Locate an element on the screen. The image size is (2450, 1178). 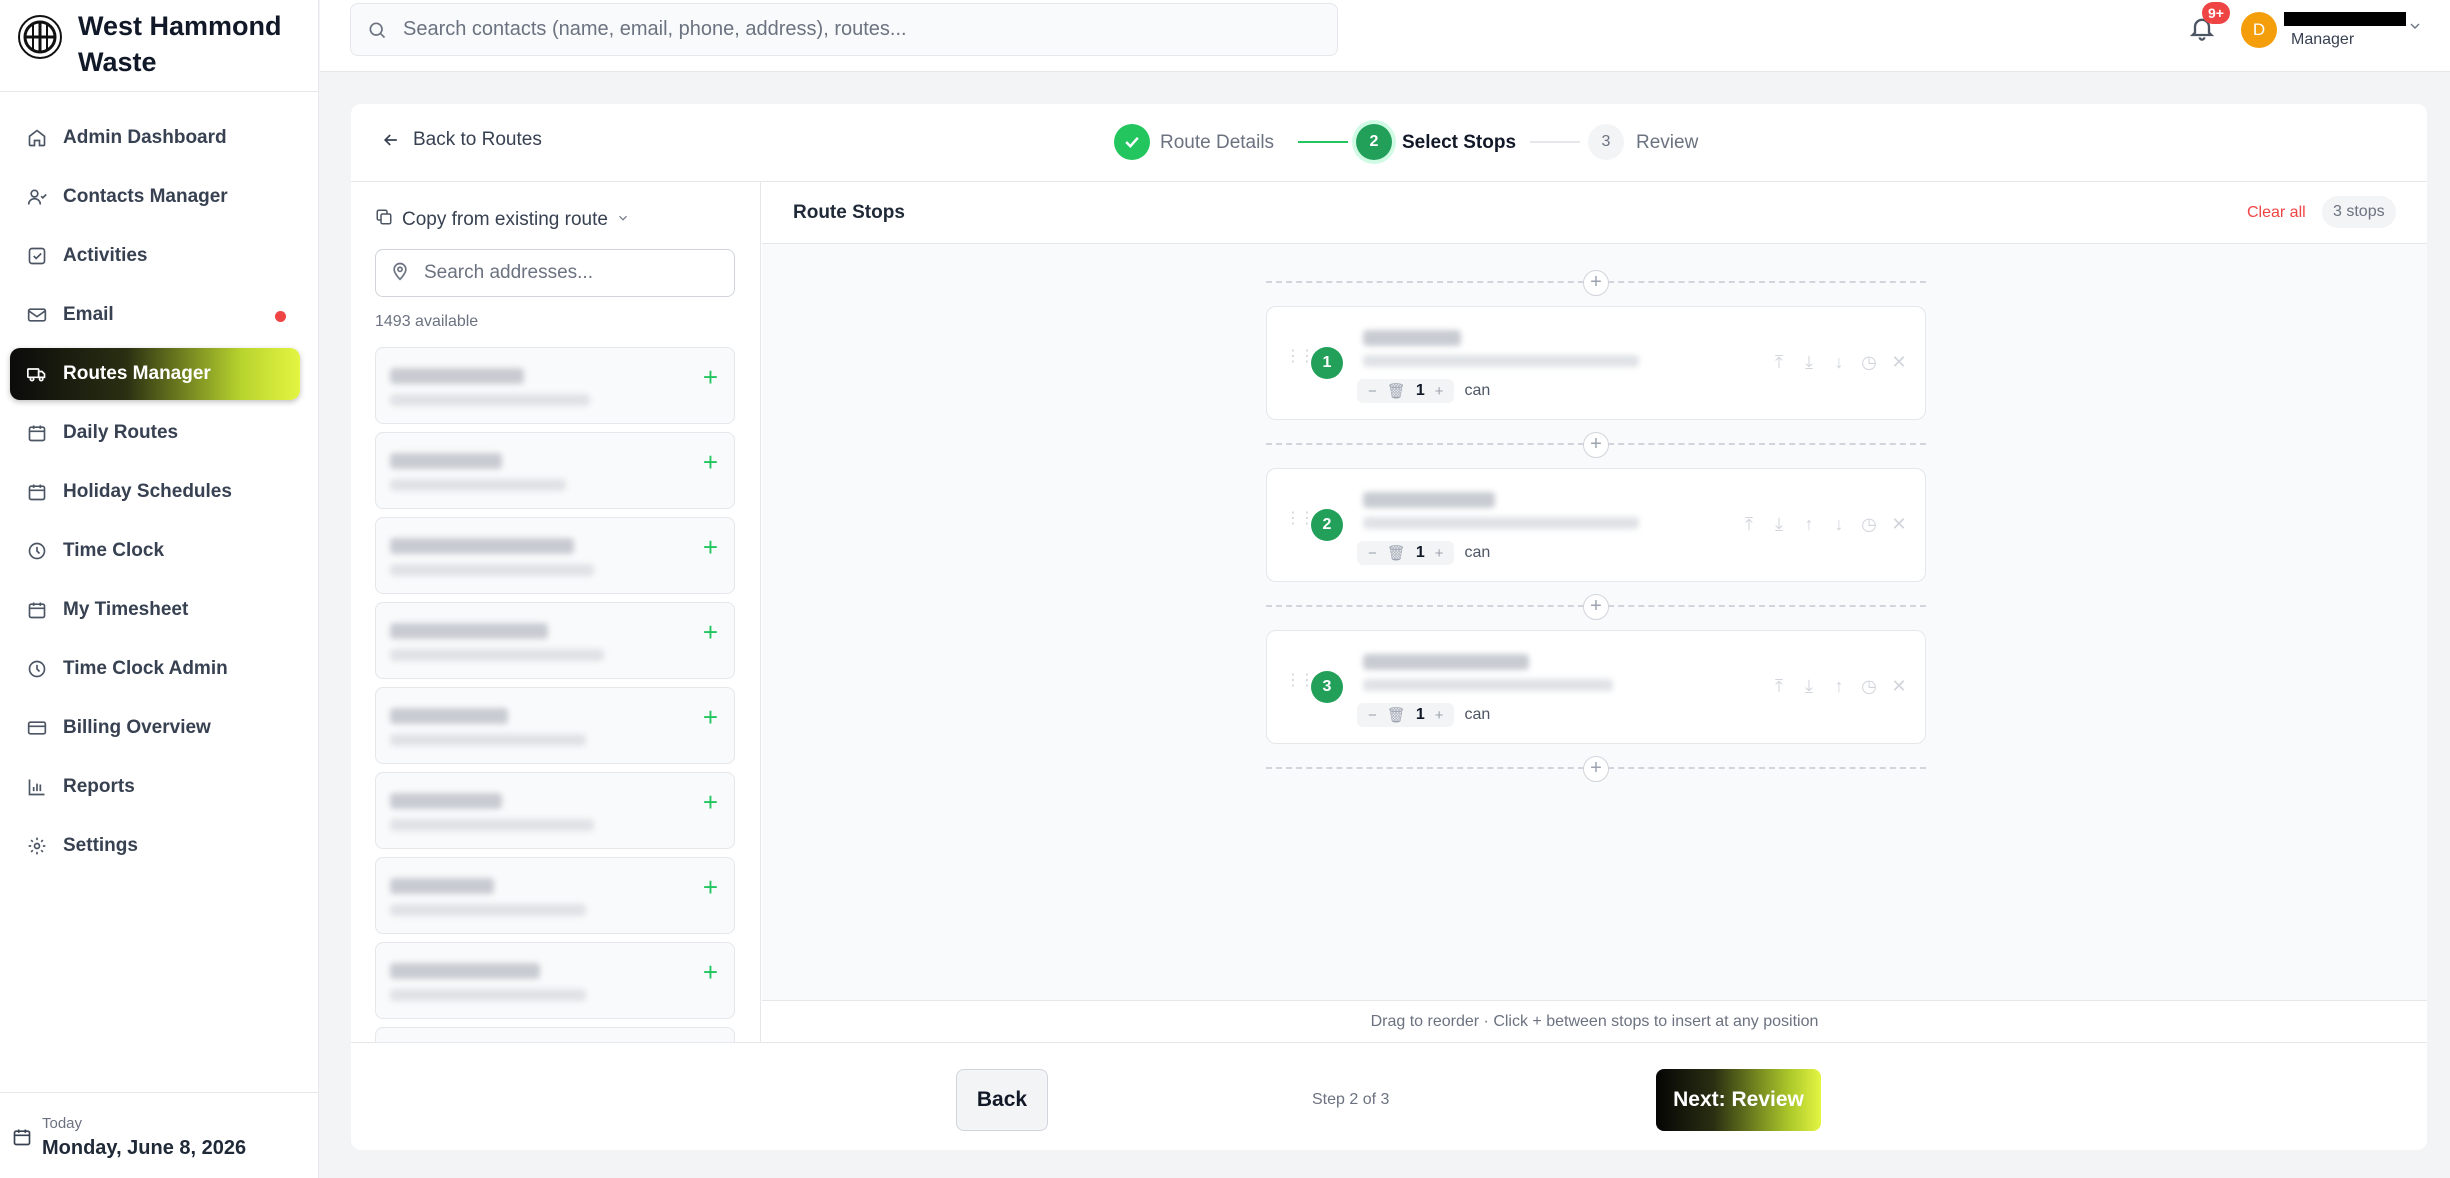
global-search-input is located at coordinates (853, 29).